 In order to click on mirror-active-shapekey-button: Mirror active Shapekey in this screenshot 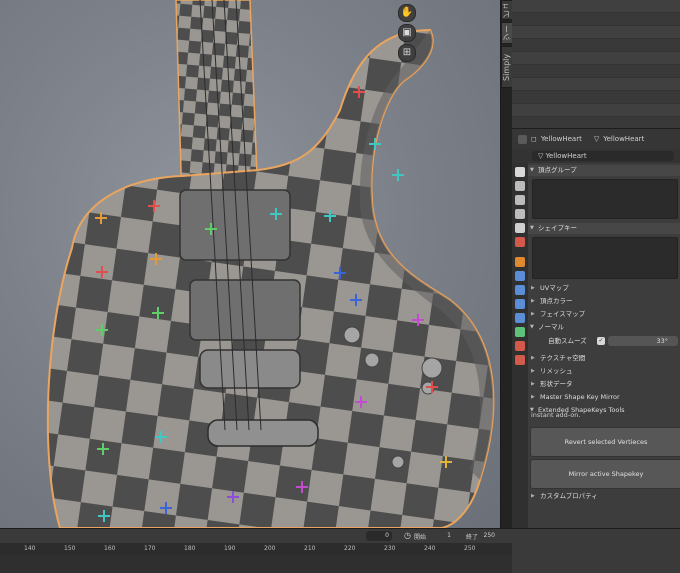, I will do `click(605, 474)`.